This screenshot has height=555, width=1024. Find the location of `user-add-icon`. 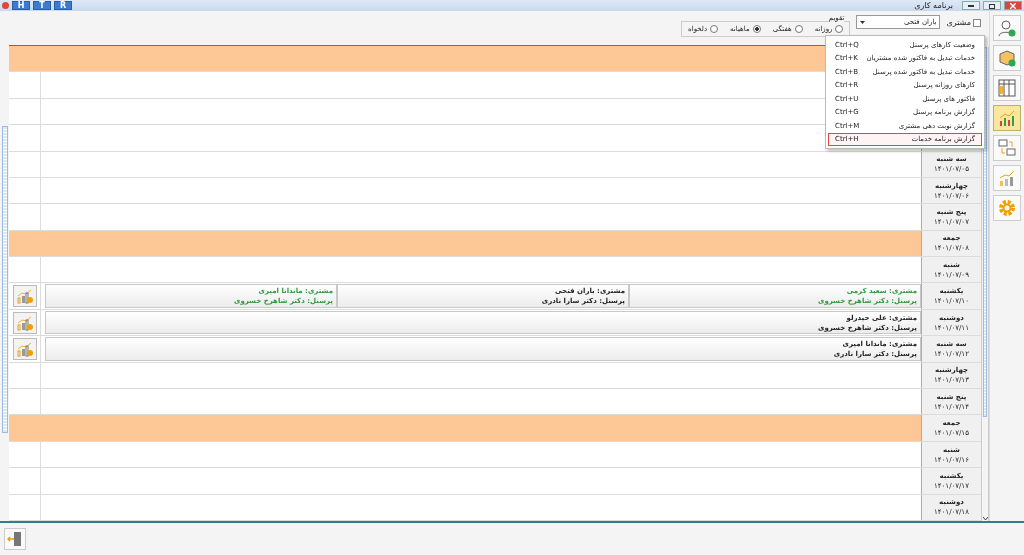

user-add-icon is located at coordinates (1007, 28).